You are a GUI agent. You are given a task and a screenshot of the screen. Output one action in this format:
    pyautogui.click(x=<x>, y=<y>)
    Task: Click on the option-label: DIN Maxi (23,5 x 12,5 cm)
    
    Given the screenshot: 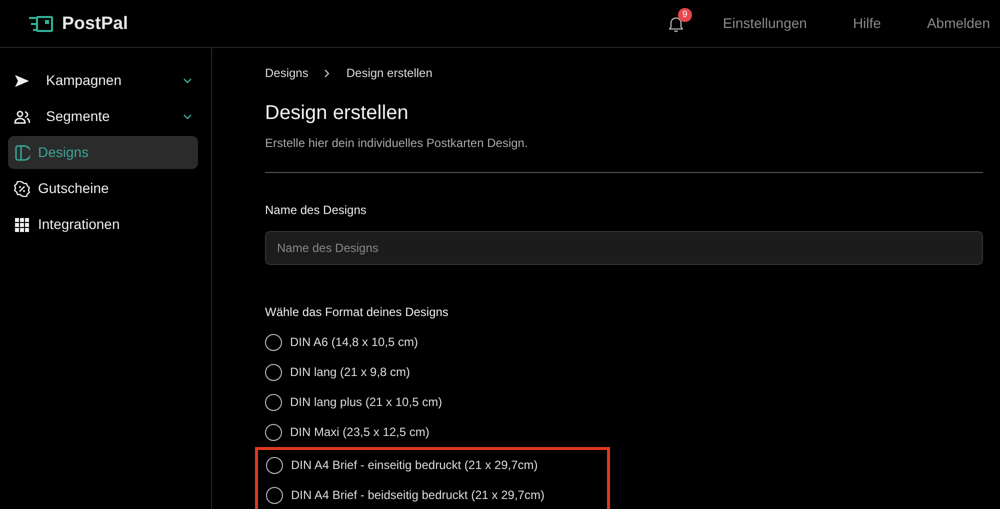 What is the action you would take?
    pyautogui.click(x=360, y=432)
    